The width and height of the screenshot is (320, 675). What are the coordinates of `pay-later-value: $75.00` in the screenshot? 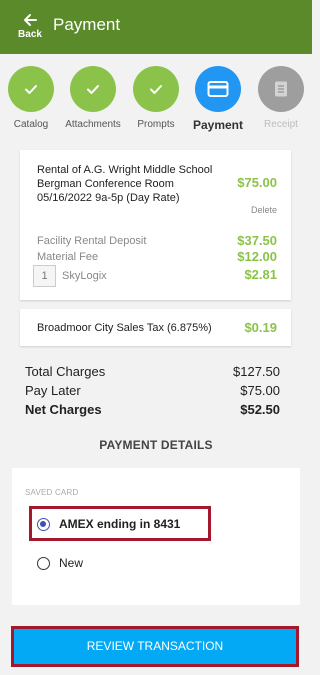 It's located at (260, 390).